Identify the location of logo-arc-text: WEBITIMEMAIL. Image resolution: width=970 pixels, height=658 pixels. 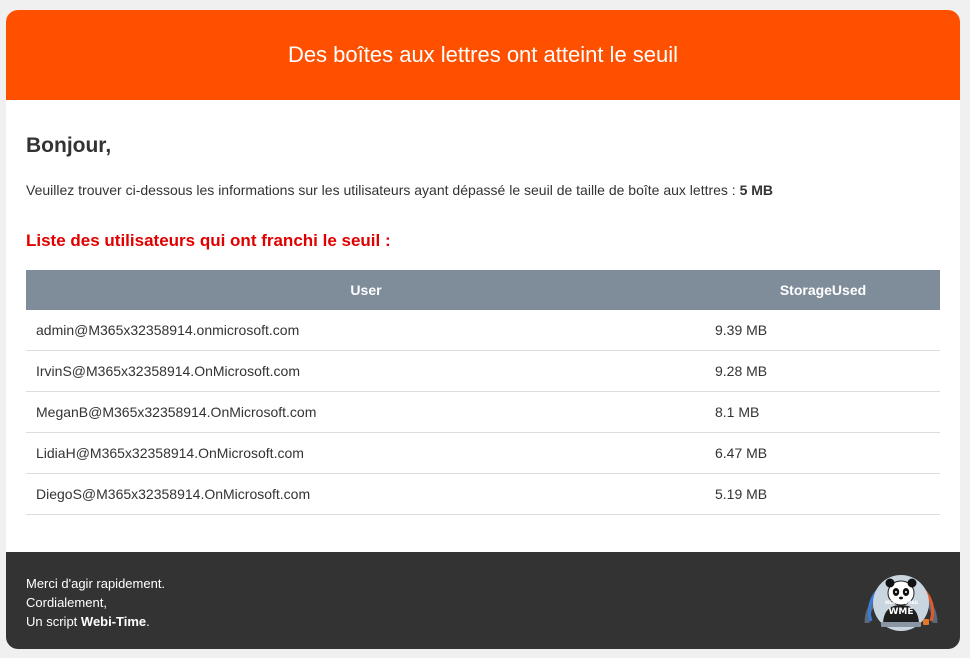
(902, 602).